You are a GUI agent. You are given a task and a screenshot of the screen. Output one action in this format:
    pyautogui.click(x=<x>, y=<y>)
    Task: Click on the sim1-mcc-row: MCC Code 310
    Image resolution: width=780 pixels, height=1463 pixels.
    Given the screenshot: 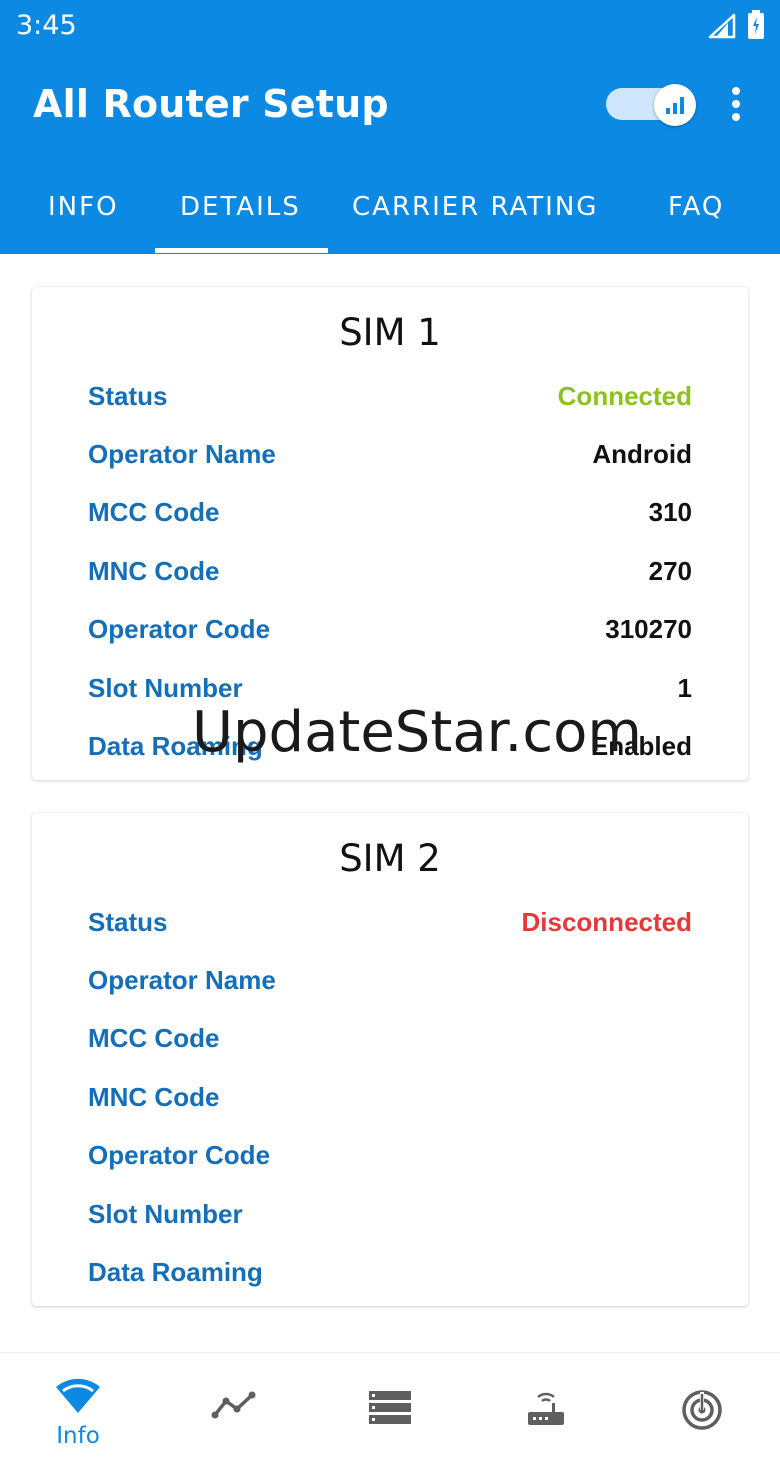 What is the action you would take?
    pyautogui.click(x=390, y=517)
    